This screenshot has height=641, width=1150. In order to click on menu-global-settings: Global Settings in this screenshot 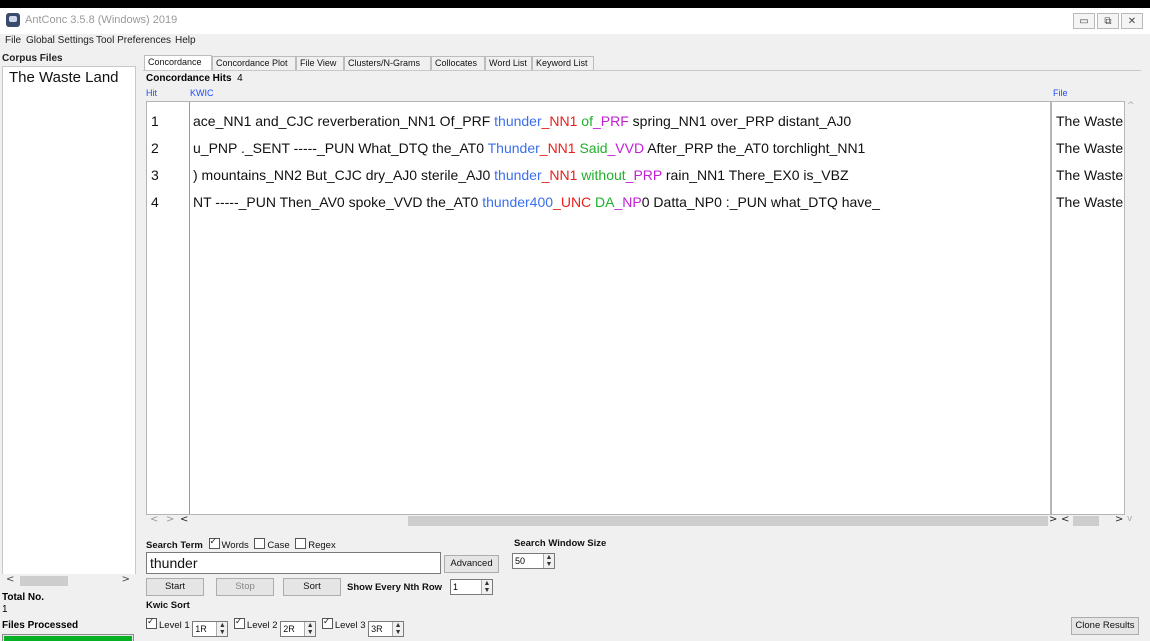, I will do `click(60, 40)`.